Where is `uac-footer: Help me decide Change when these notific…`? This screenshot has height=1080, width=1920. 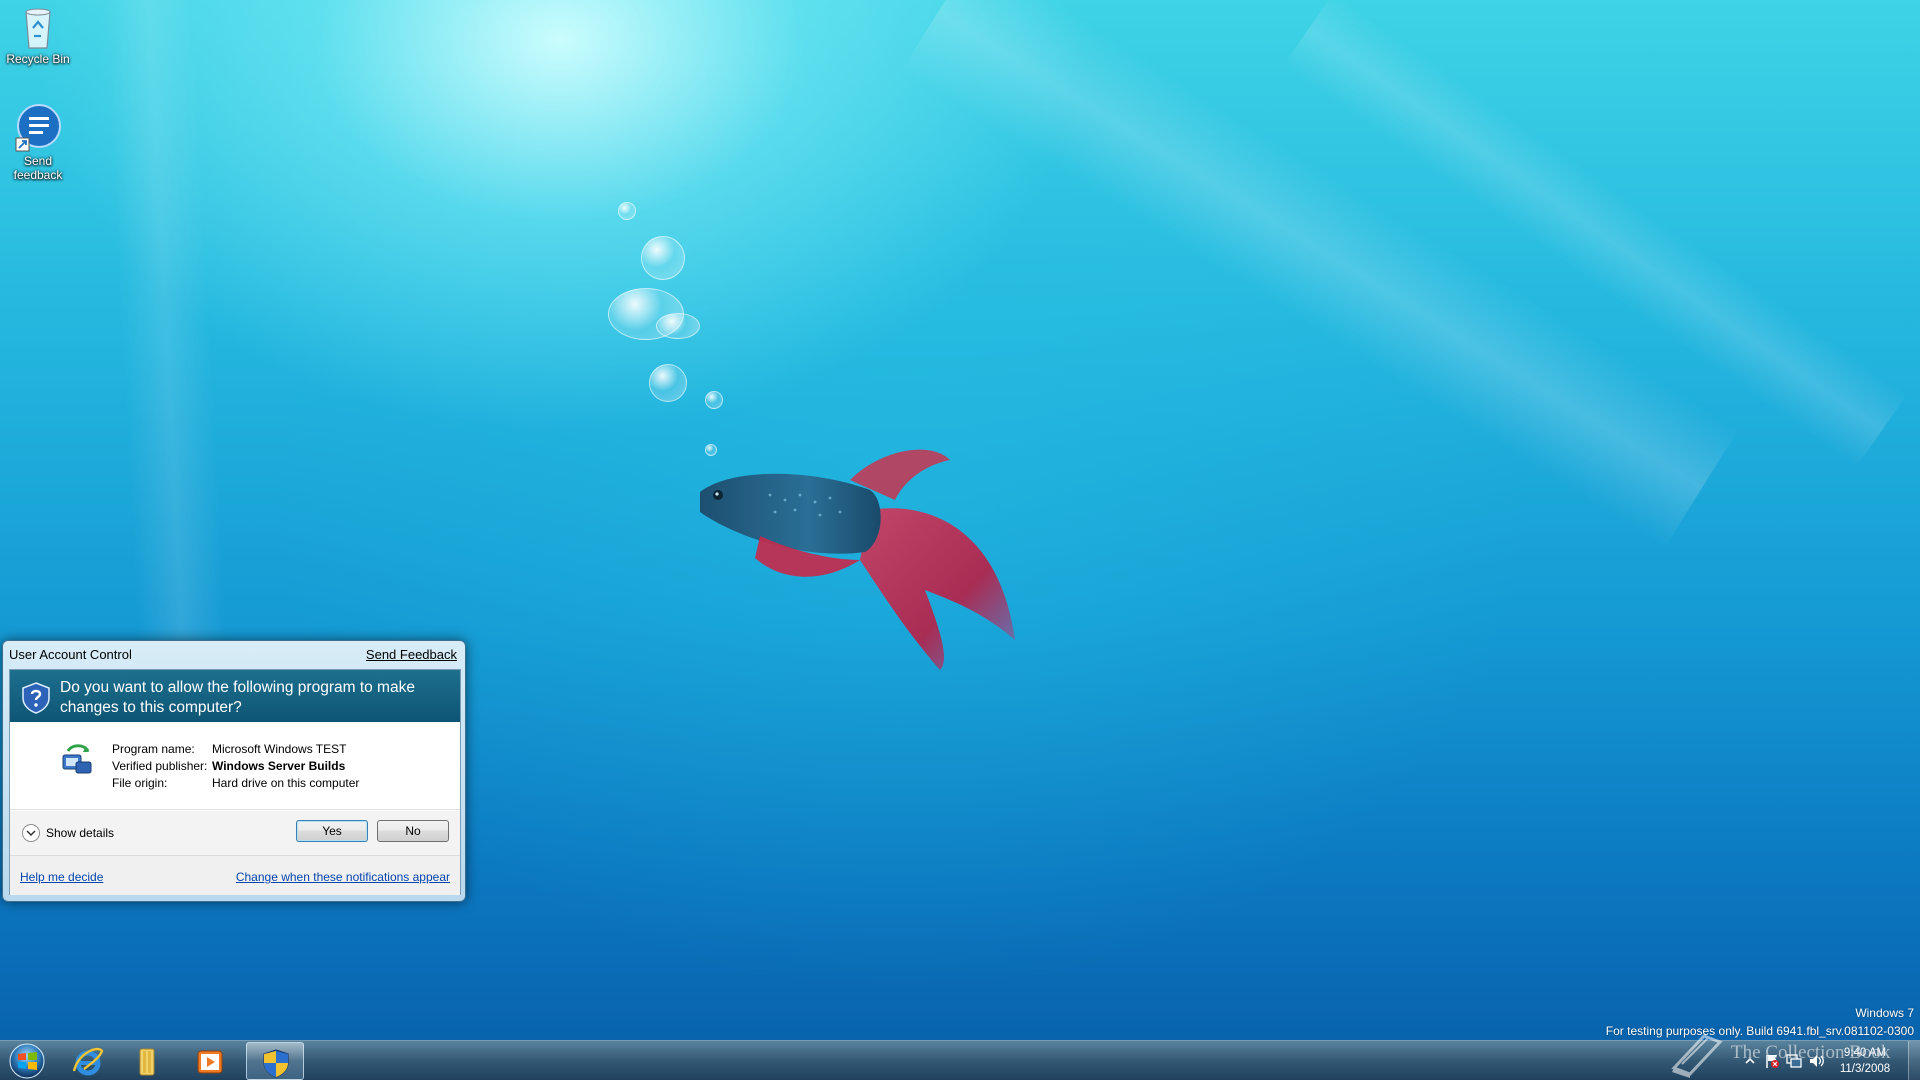 uac-footer: Help me decide Change when these notific… is located at coordinates (235, 875).